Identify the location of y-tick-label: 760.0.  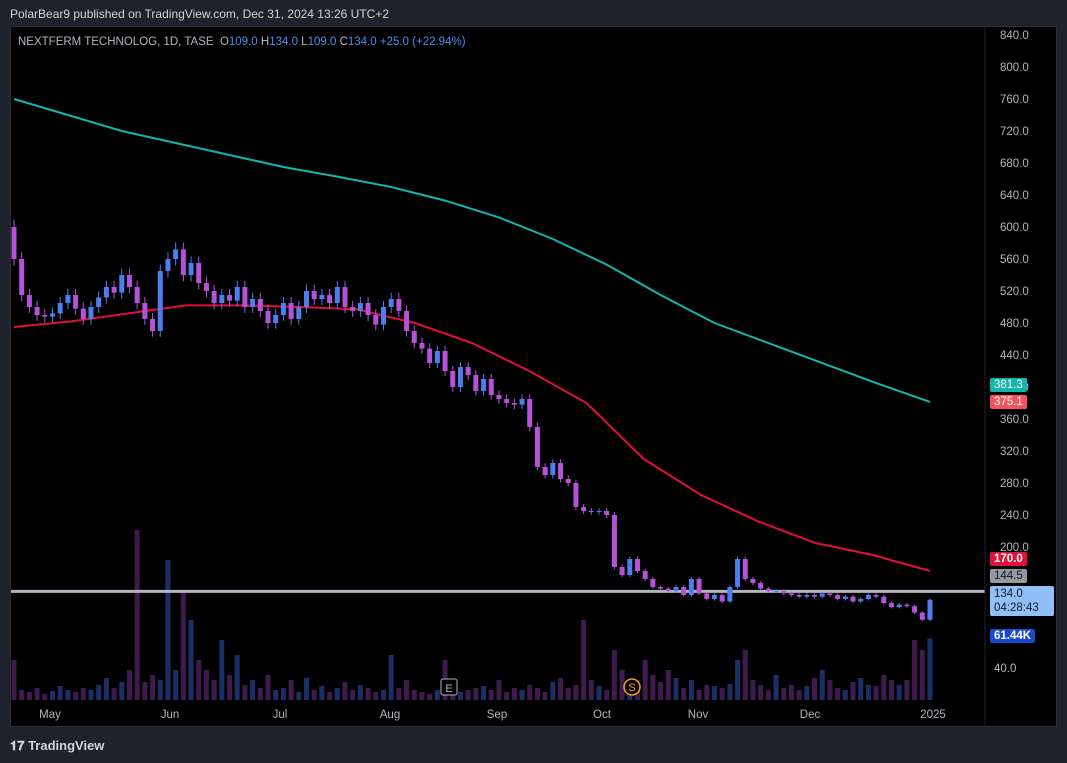
(1014, 100).